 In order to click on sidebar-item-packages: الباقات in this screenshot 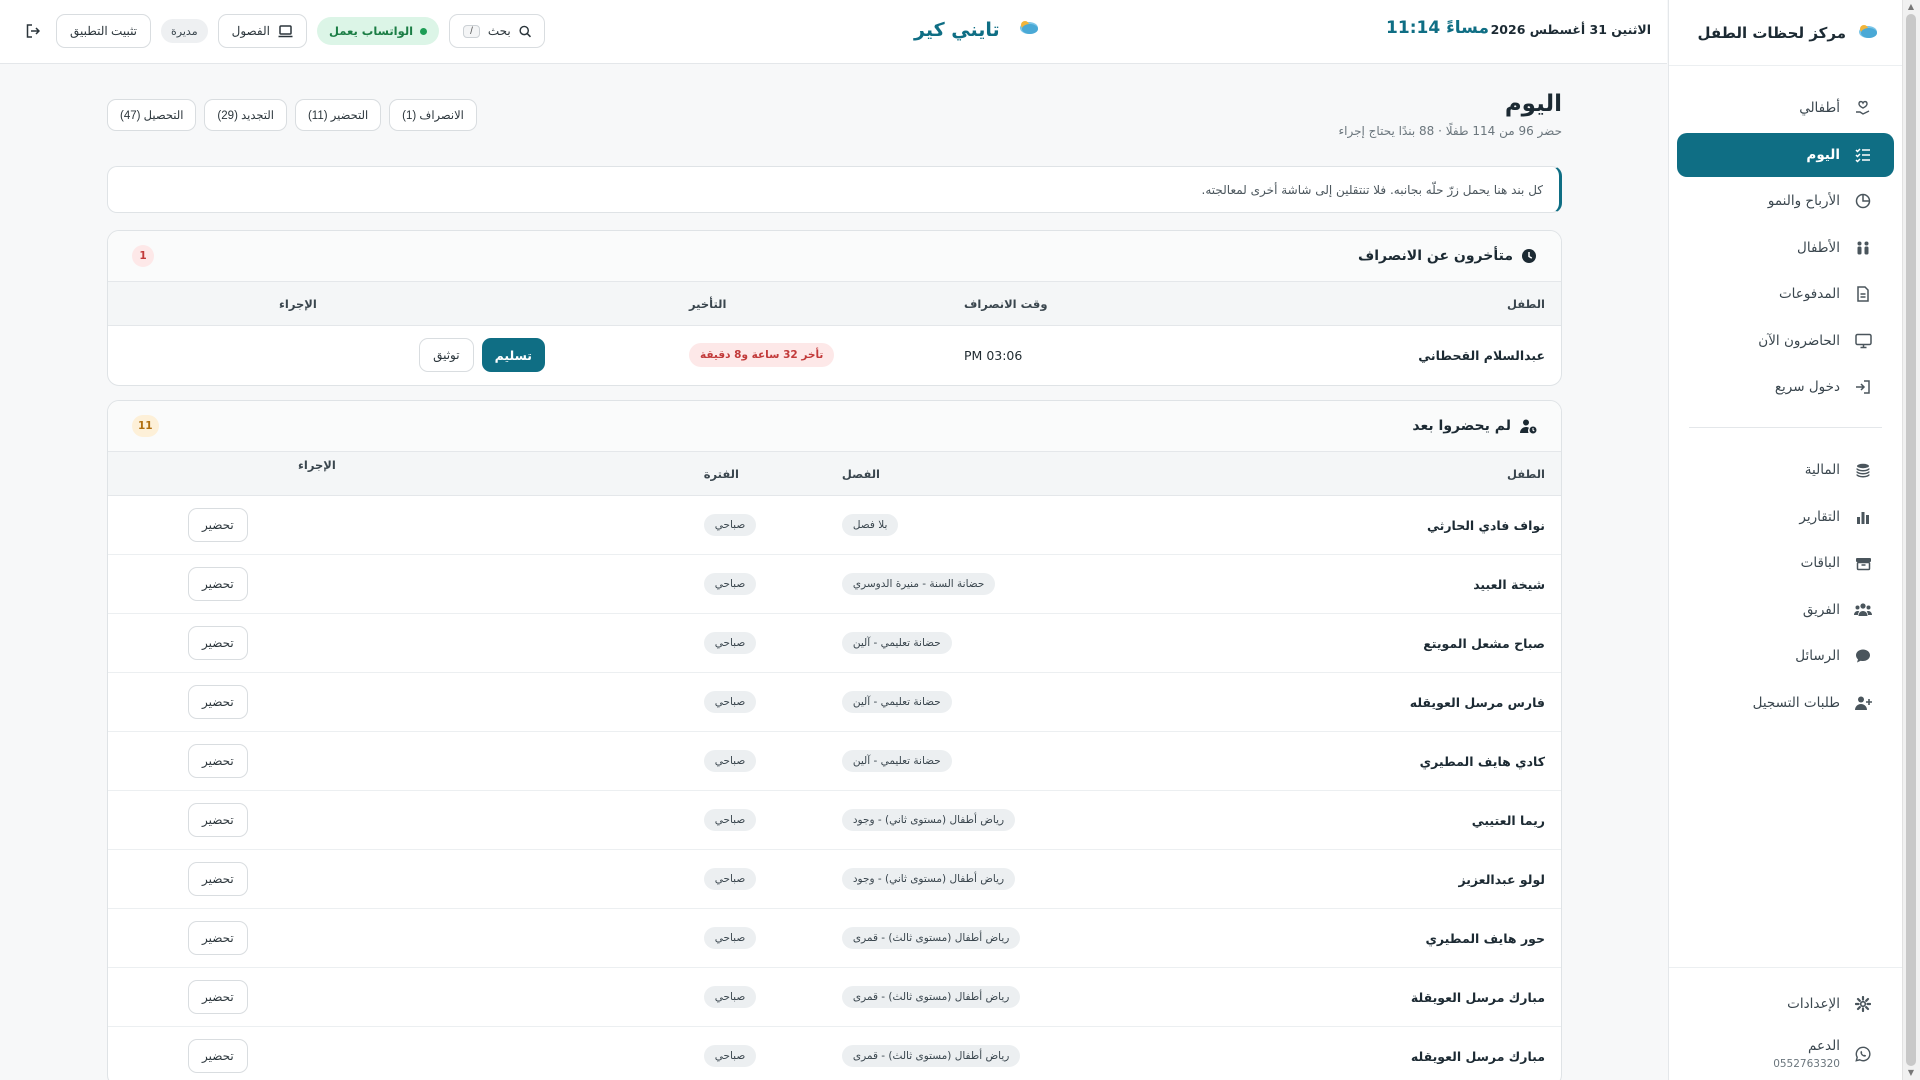, I will do `click(1785, 563)`.